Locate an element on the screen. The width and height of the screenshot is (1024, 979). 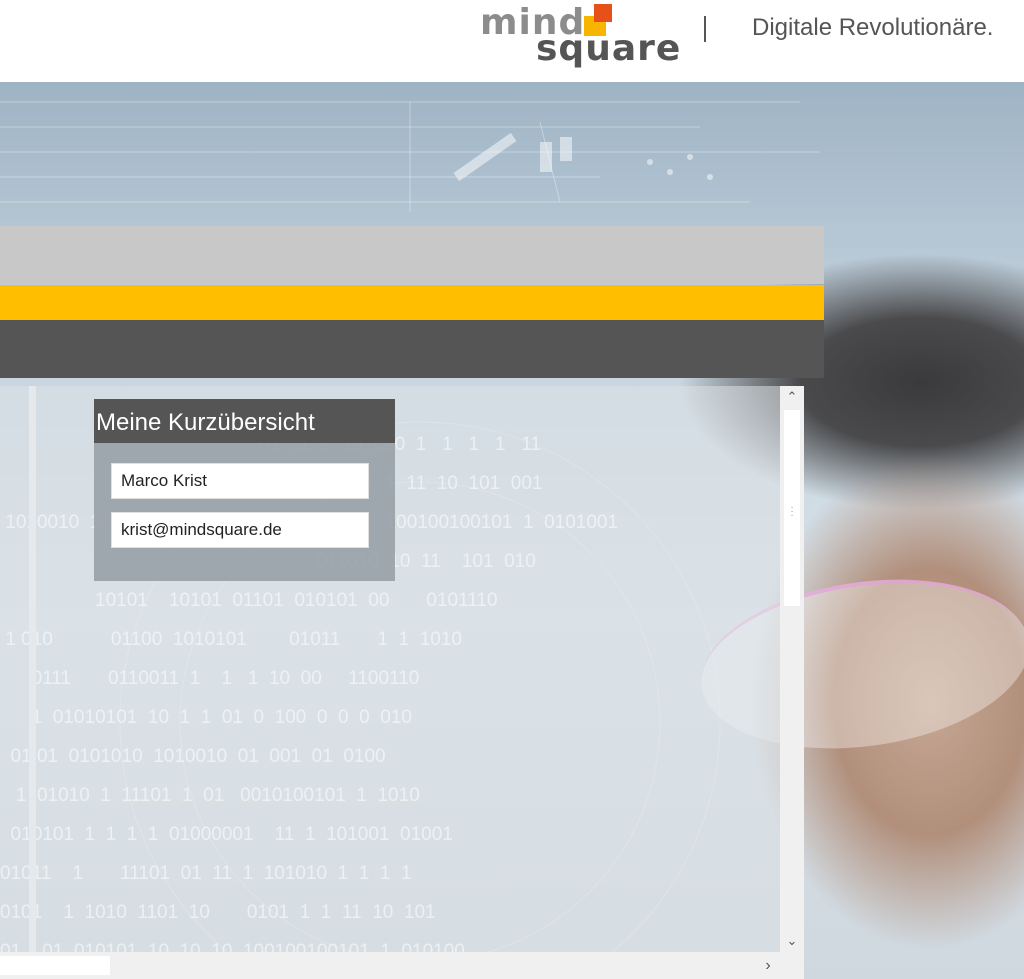
tagline: Digitale Revolutionäre. is located at coordinates (873, 27).